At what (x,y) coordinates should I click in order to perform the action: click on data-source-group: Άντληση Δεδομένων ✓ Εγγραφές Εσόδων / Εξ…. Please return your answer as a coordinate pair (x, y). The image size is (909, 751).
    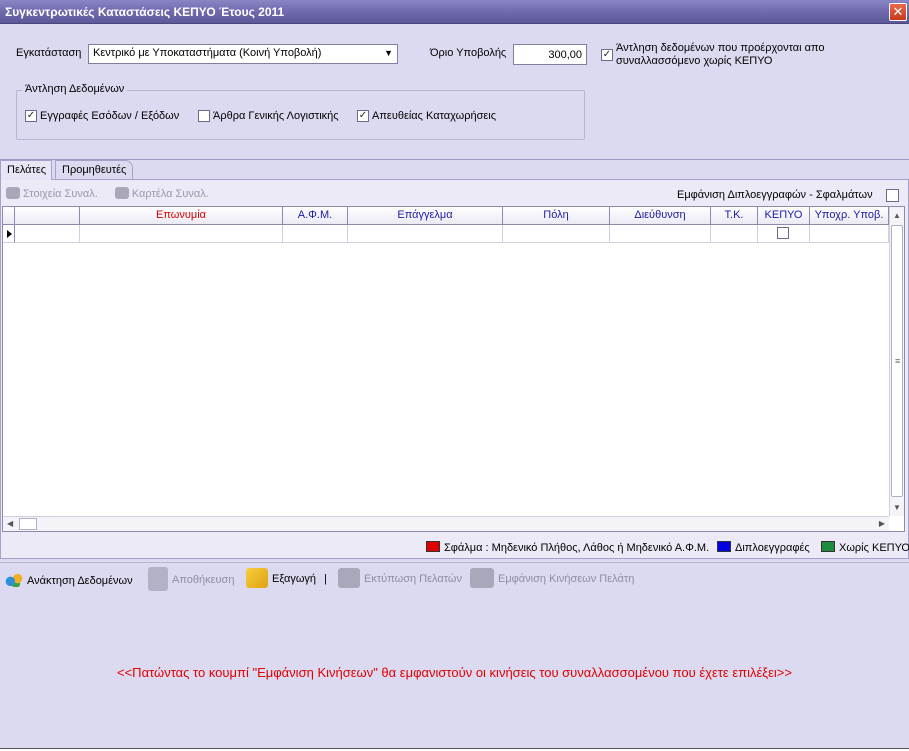
    Looking at the image, I should click on (300, 111).